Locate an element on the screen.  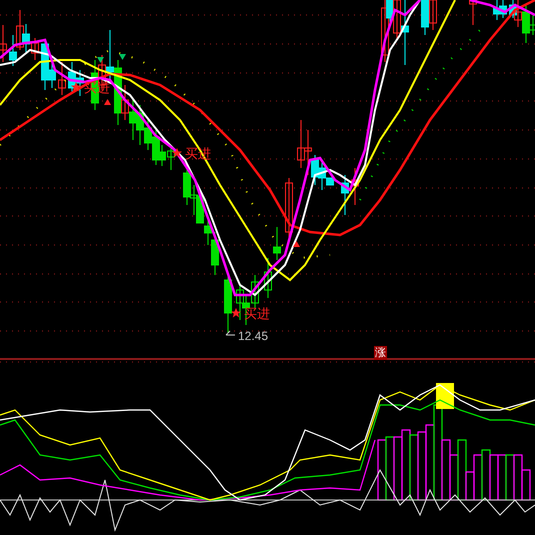
arrow-icon is located at coordinates (231, 333).